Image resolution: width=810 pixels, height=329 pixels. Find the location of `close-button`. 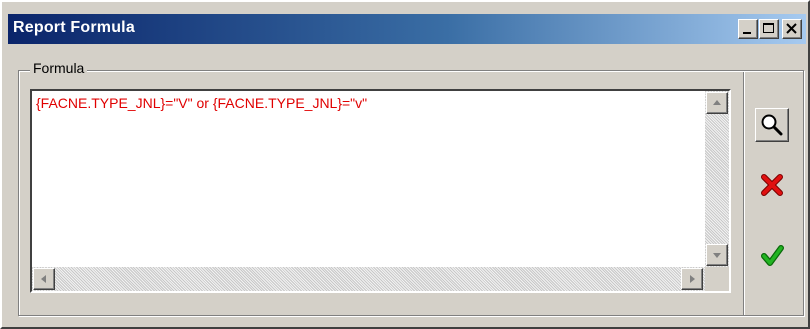

close-button is located at coordinates (792, 29).